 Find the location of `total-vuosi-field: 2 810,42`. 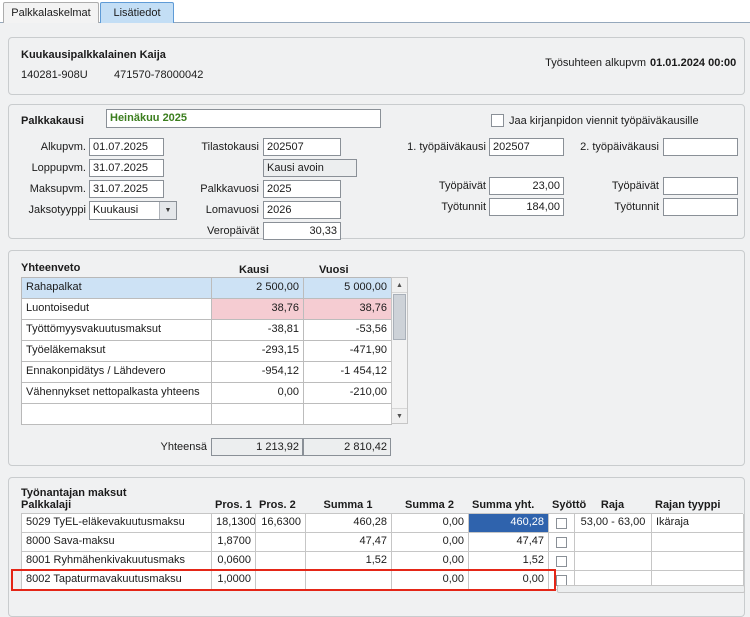

total-vuosi-field: 2 810,42 is located at coordinates (347, 447).